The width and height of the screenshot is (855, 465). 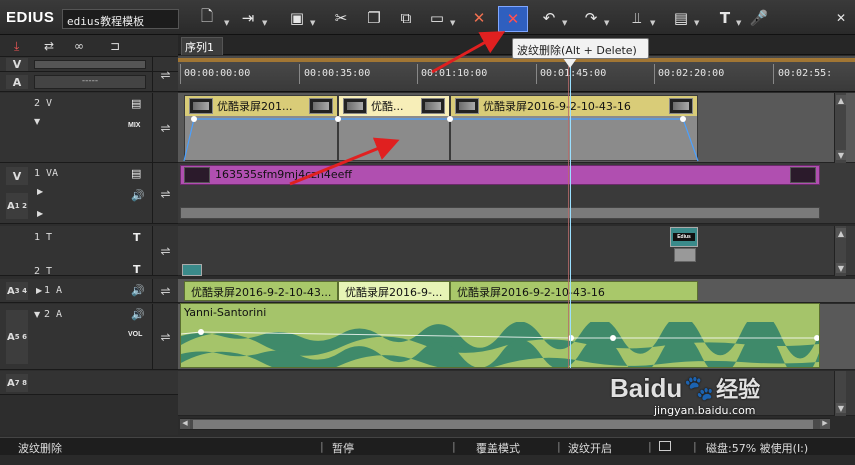 I want to click on track-header-a2: A5 6 ▼ 2 A 🔊 VOL ⇌, so click(x=89, y=337).